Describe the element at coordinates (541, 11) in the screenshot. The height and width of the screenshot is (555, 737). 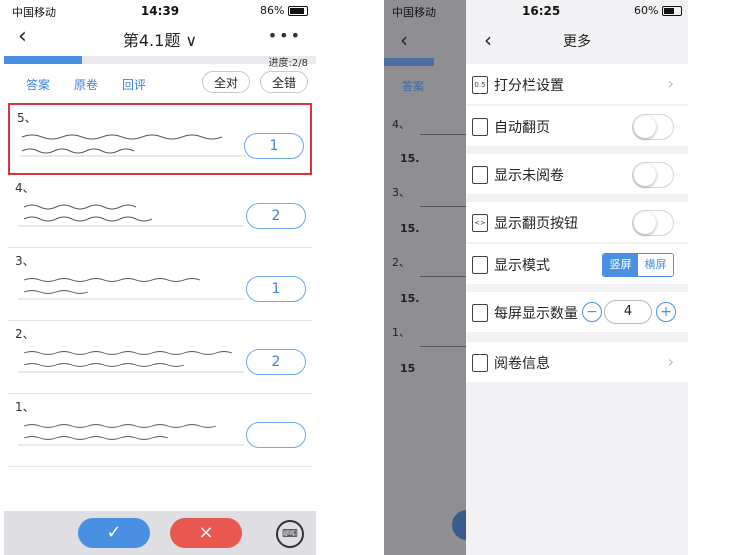
I see `time-label: 16:25` at that location.